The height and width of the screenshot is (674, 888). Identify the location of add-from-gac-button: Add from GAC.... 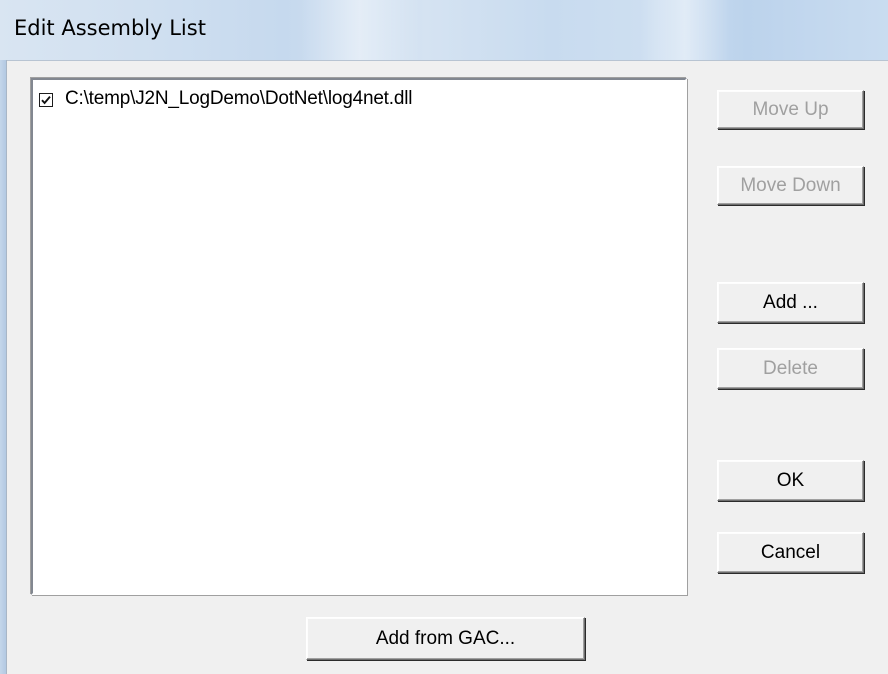
(445, 638).